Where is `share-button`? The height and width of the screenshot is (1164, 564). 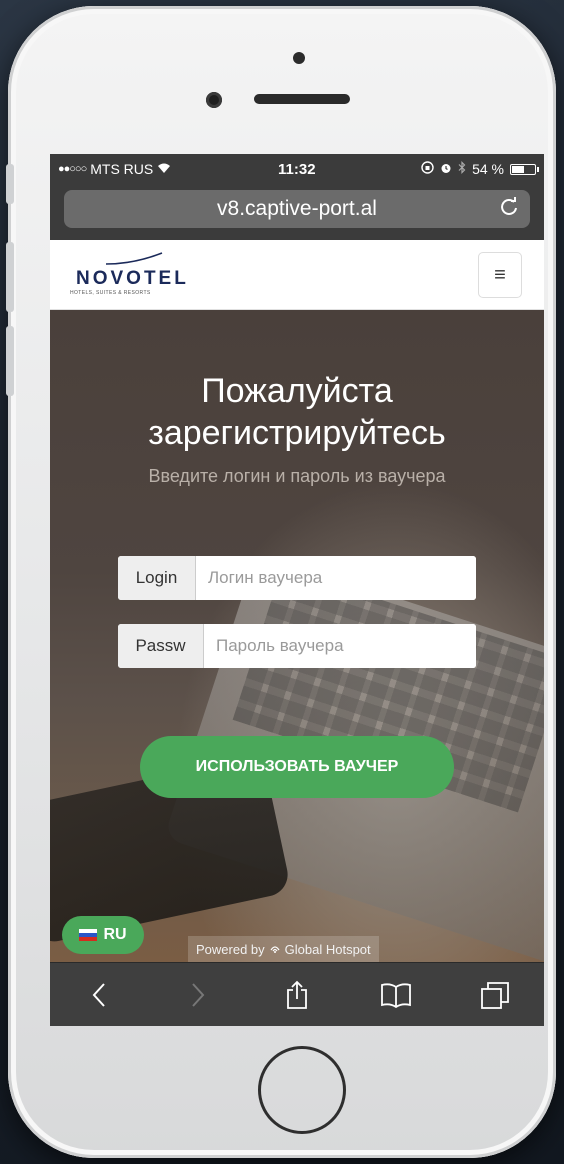
share-button is located at coordinates (297, 995).